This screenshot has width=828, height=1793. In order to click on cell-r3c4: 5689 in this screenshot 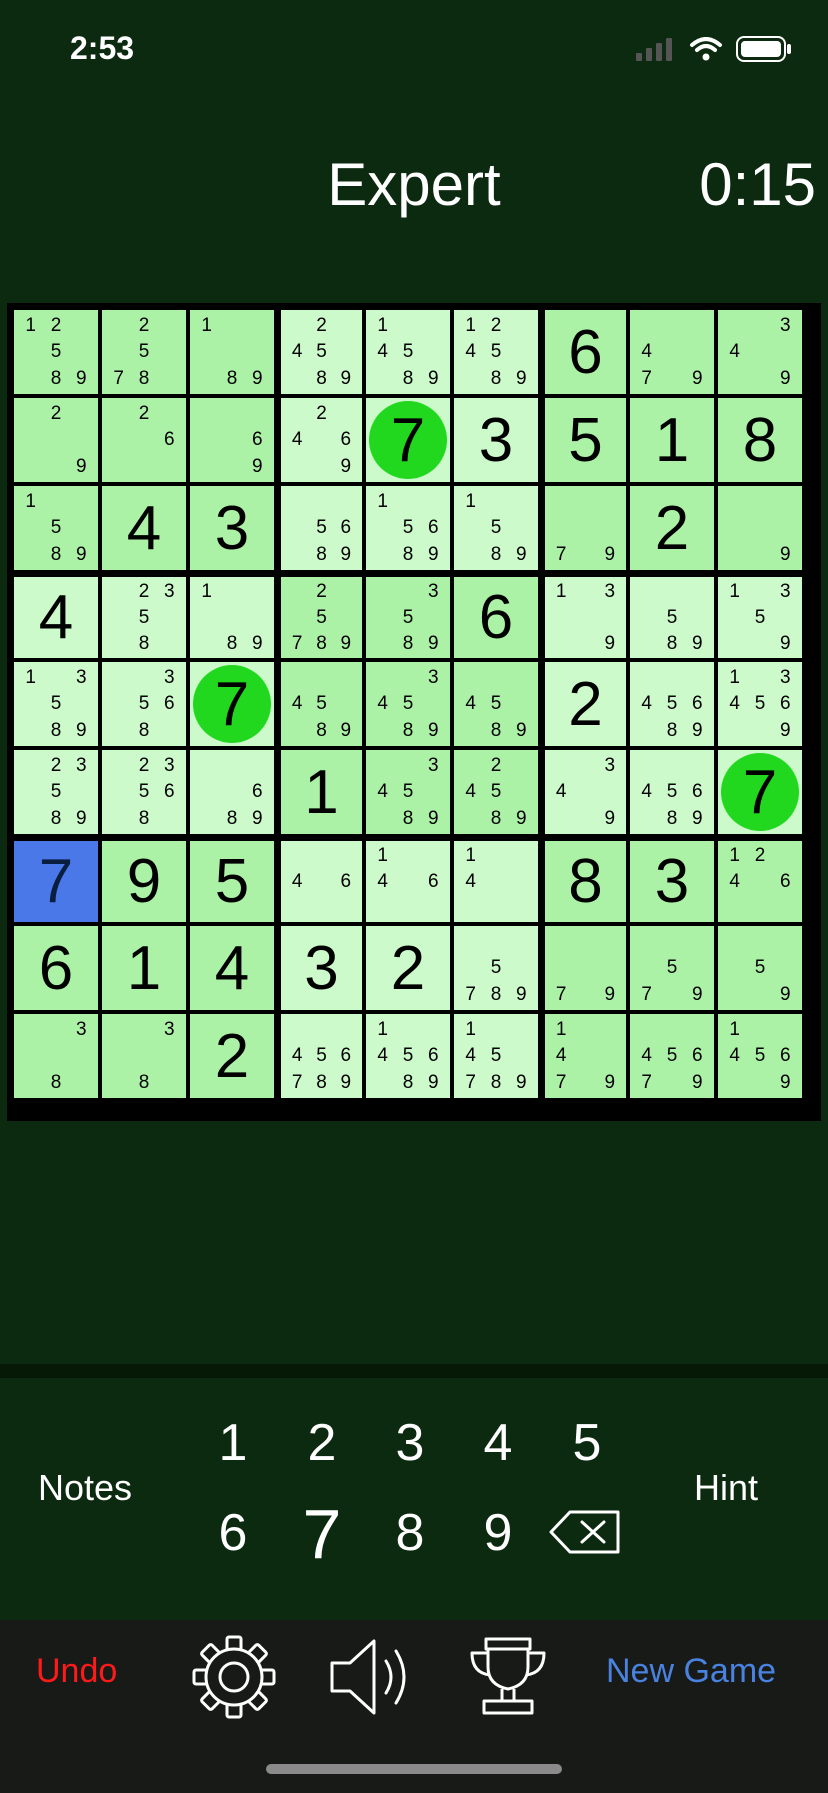, I will do `click(321, 528)`.